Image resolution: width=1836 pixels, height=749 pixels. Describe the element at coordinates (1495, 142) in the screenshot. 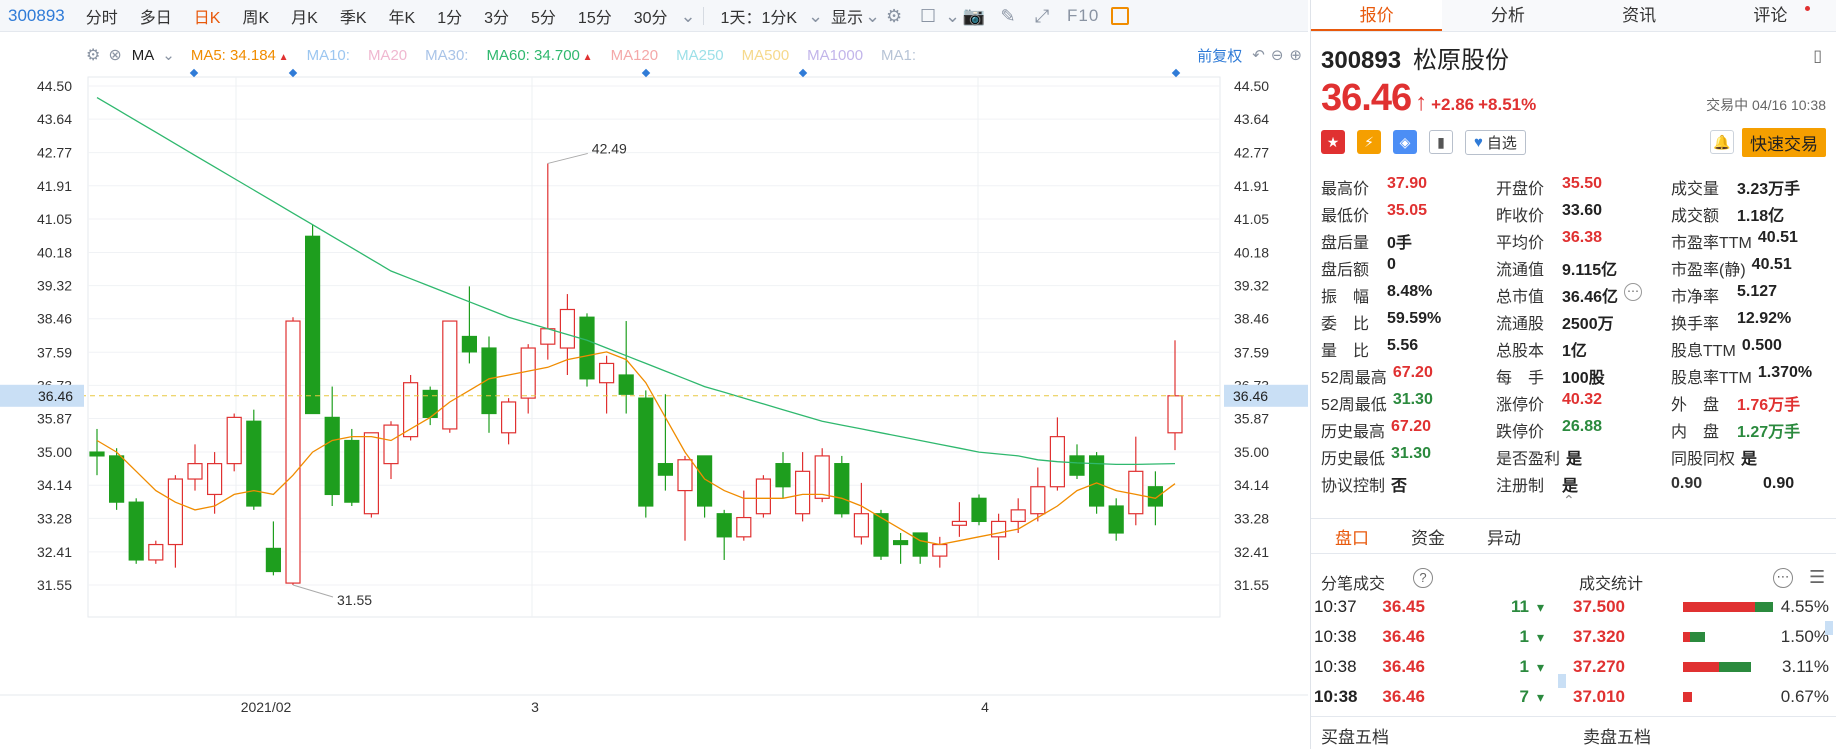

I see `add-favorite-button: ♥ 自选` at that location.